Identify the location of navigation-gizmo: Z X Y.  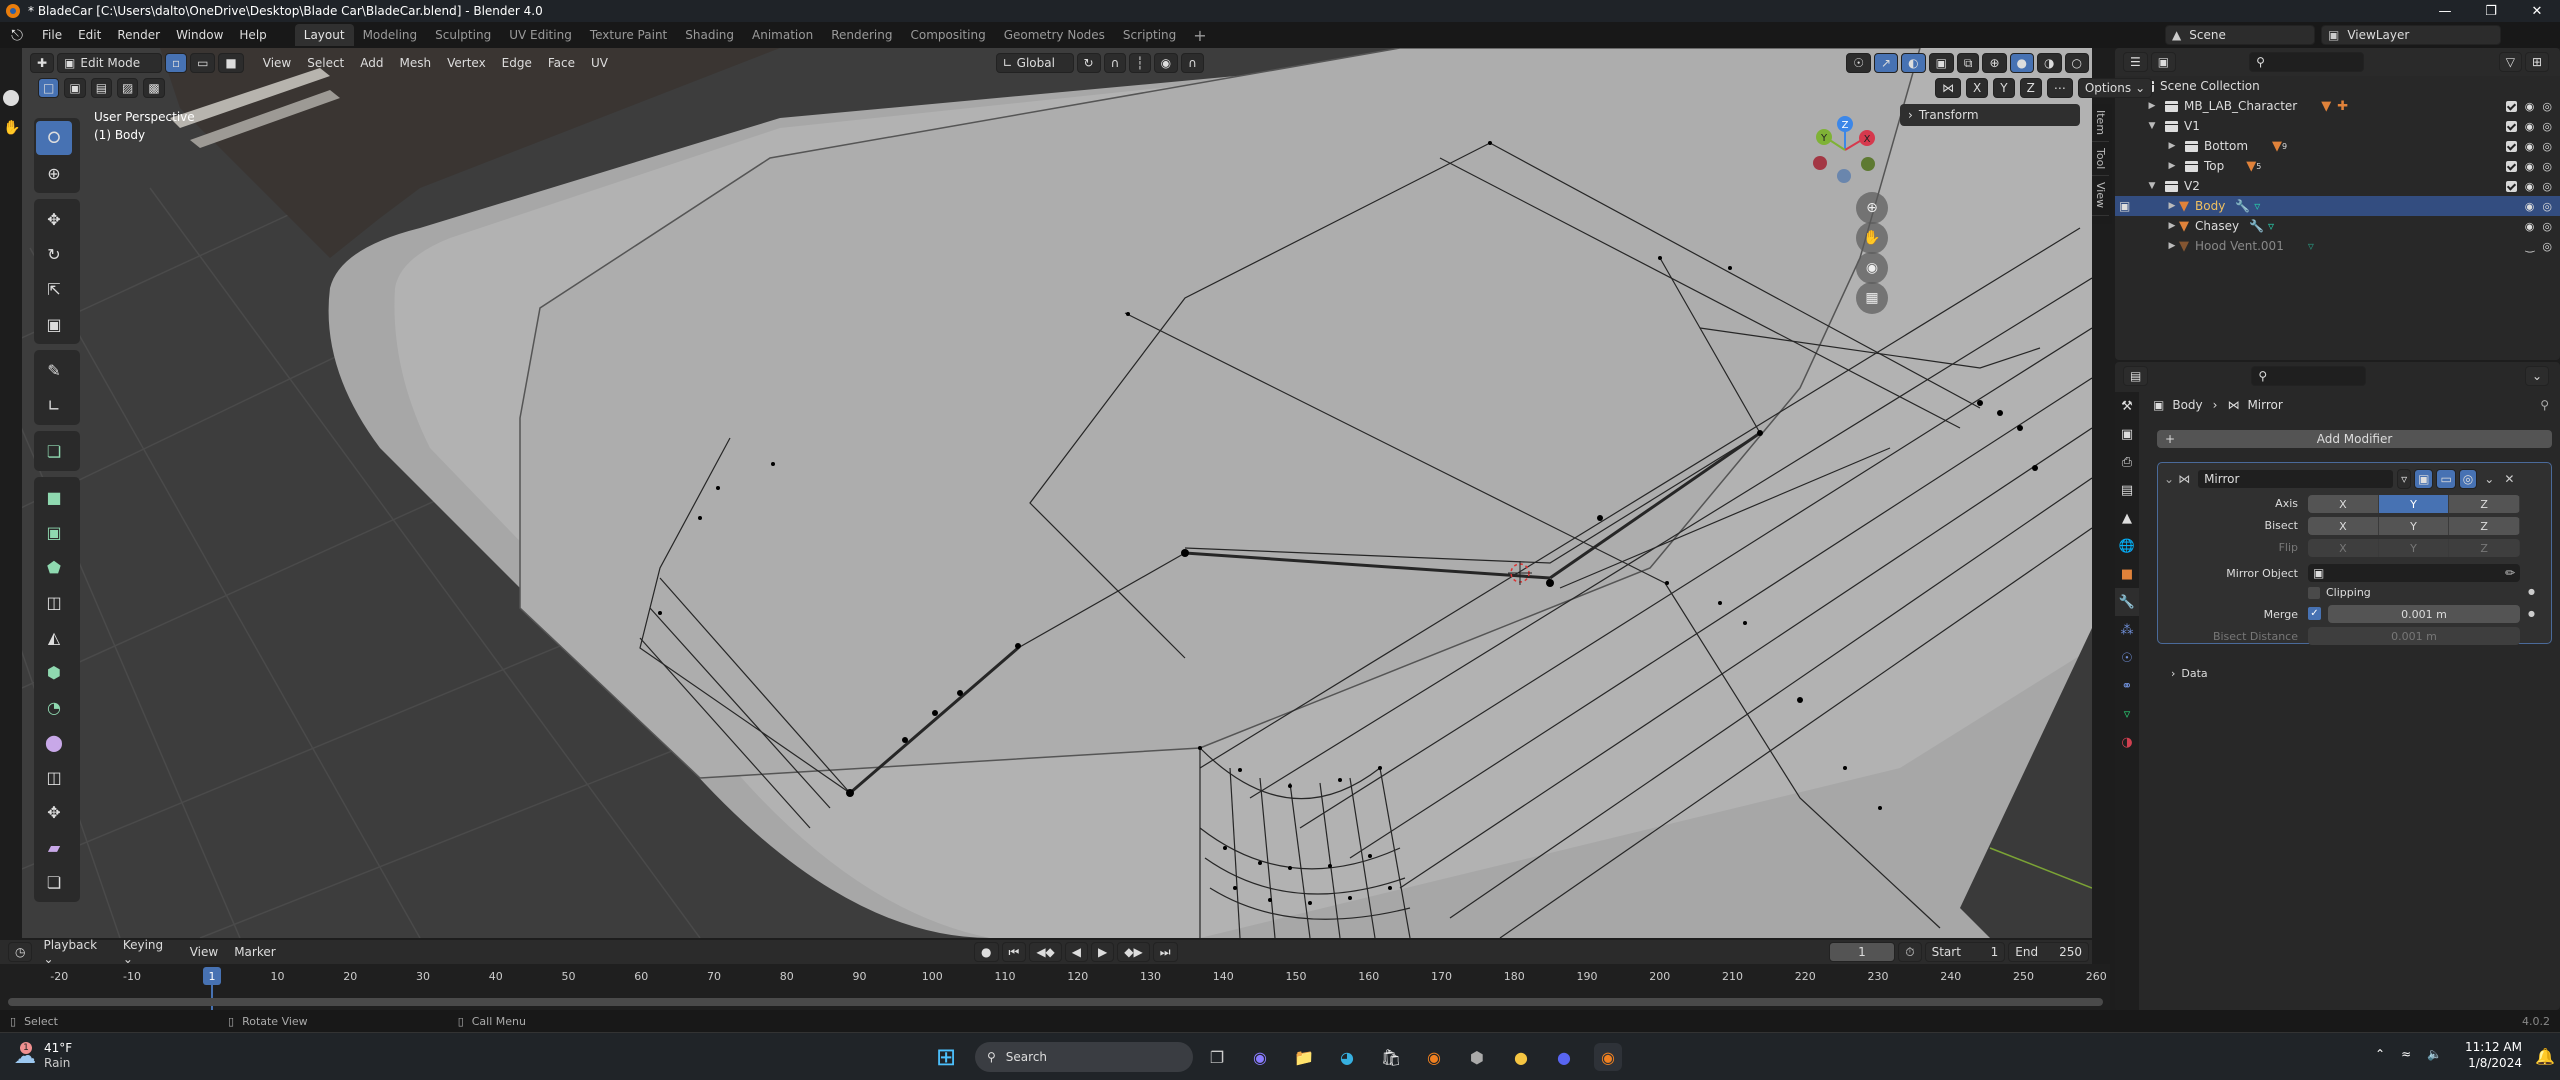
(1855, 150).